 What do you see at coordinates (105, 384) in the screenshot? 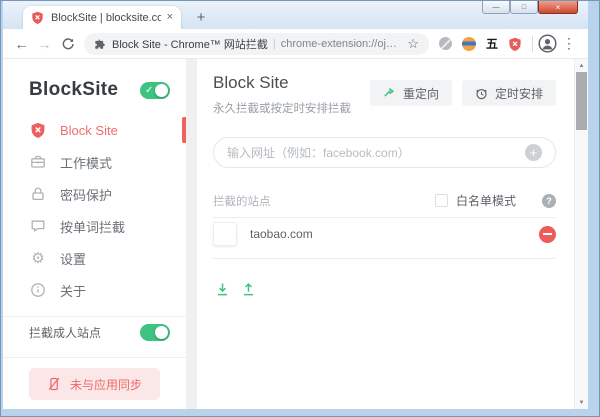
I see `sync-warning-label: 未与应用同步` at bounding box center [105, 384].